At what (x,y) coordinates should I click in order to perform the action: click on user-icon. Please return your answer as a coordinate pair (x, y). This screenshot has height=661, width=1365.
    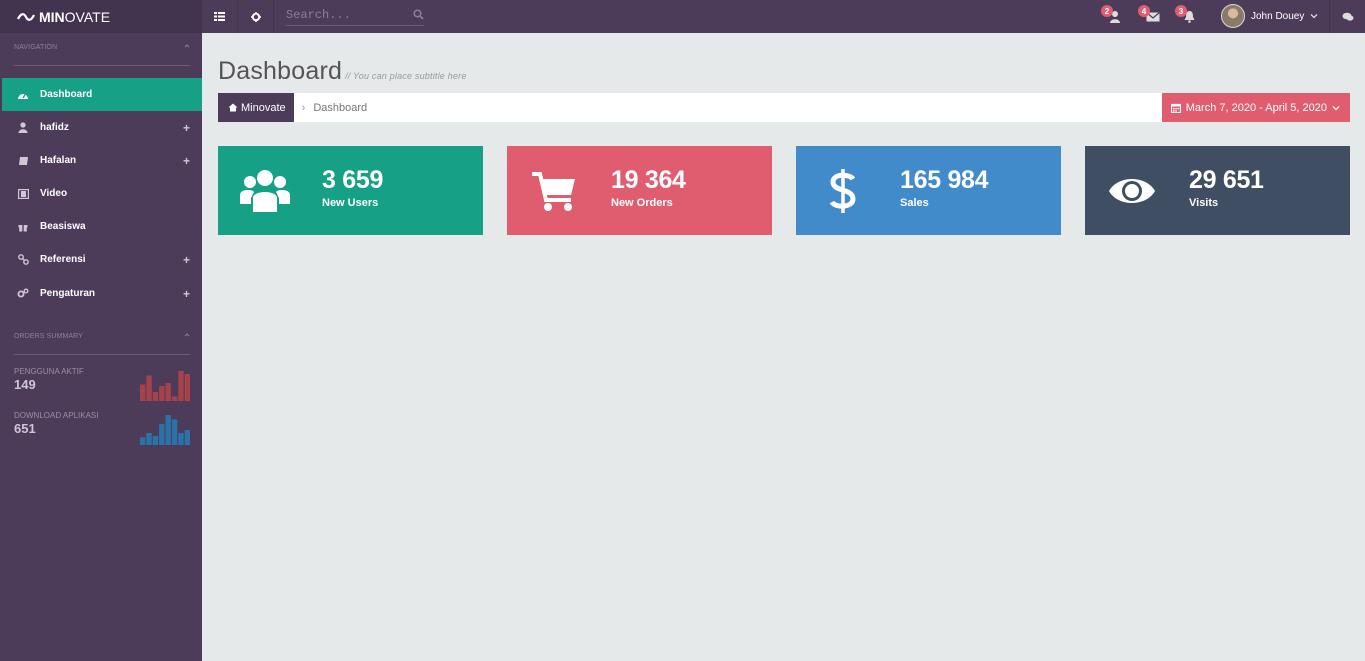
    Looking at the image, I should click on (23, 128).